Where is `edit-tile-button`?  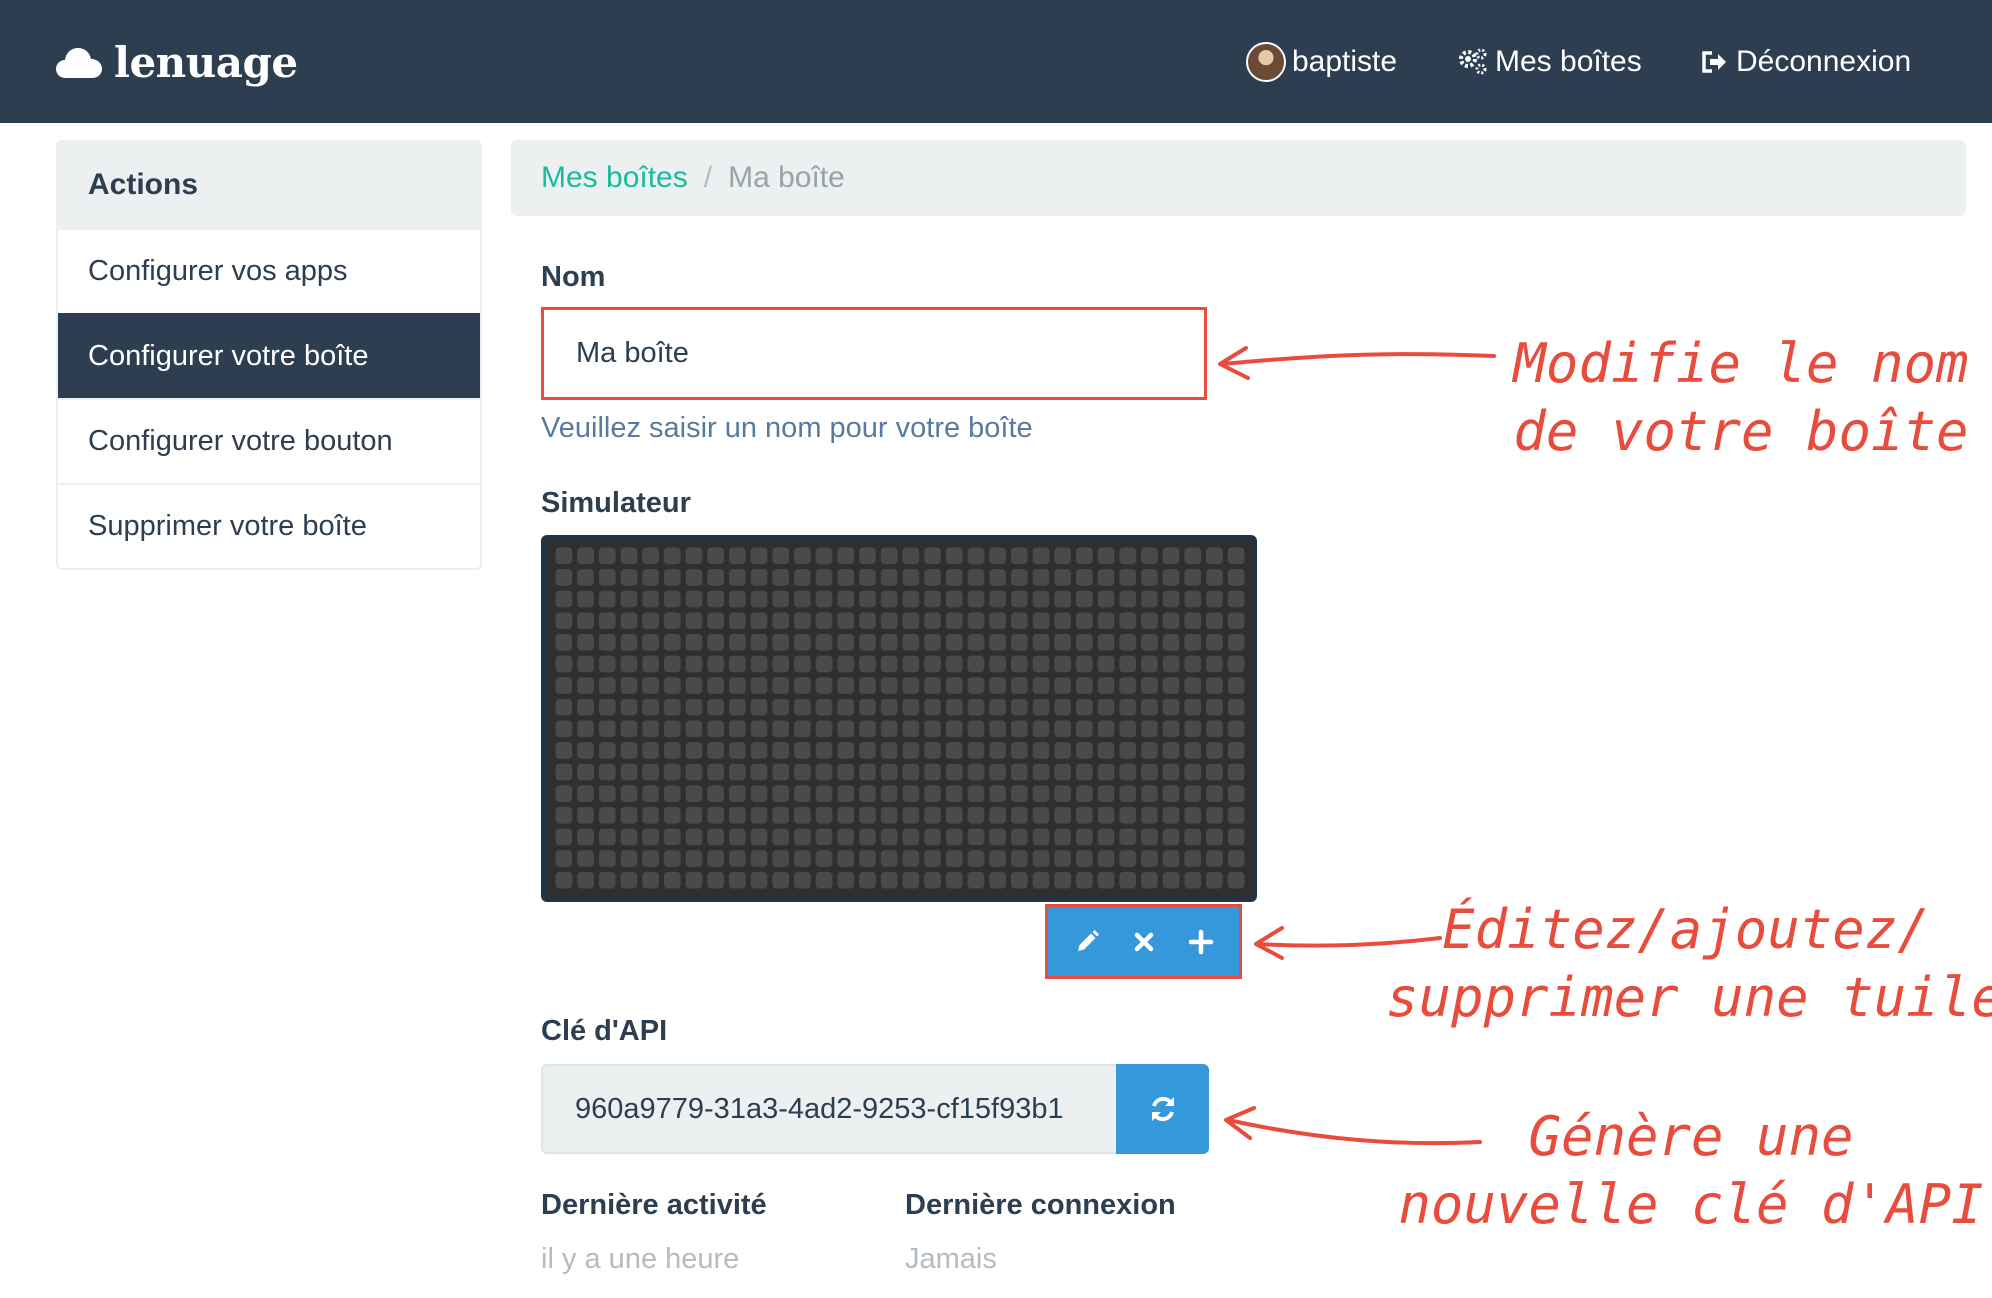
edit-tile-button is located at coordinates (1087, 942).